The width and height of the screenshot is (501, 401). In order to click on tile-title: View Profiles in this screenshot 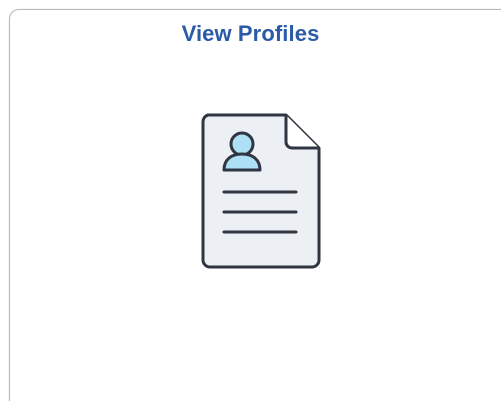, I will do `click(250, 33)`.